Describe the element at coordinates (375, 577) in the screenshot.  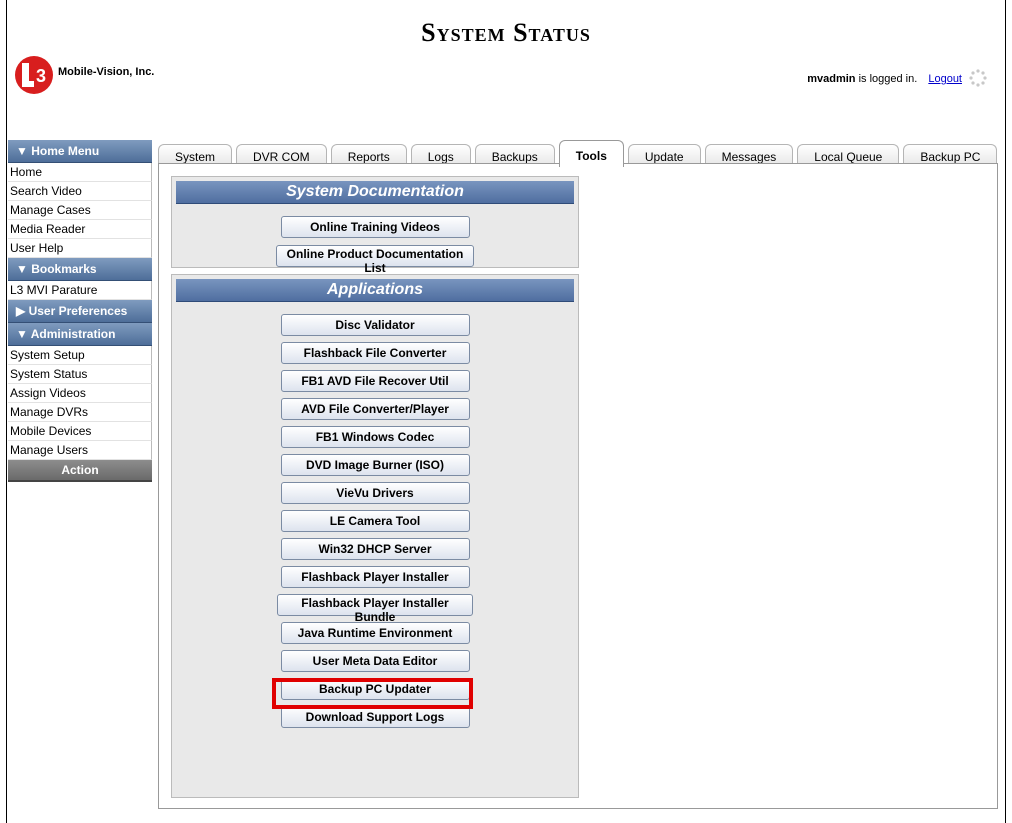
I see `flashback-player-installer-button: Flashback Player Installer` at that location.